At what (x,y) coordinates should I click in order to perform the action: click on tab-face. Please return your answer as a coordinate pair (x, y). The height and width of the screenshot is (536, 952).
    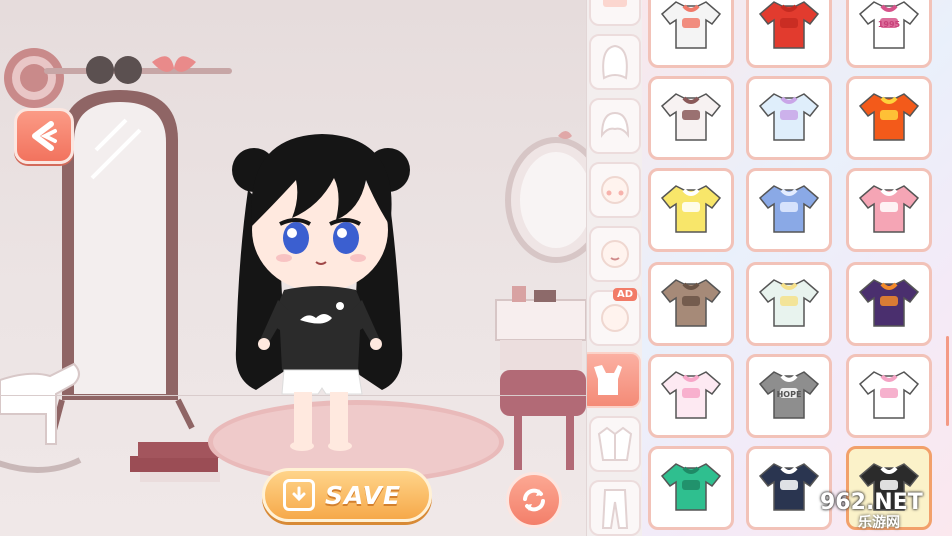
    Looking at the image, I should click on (615, 190).